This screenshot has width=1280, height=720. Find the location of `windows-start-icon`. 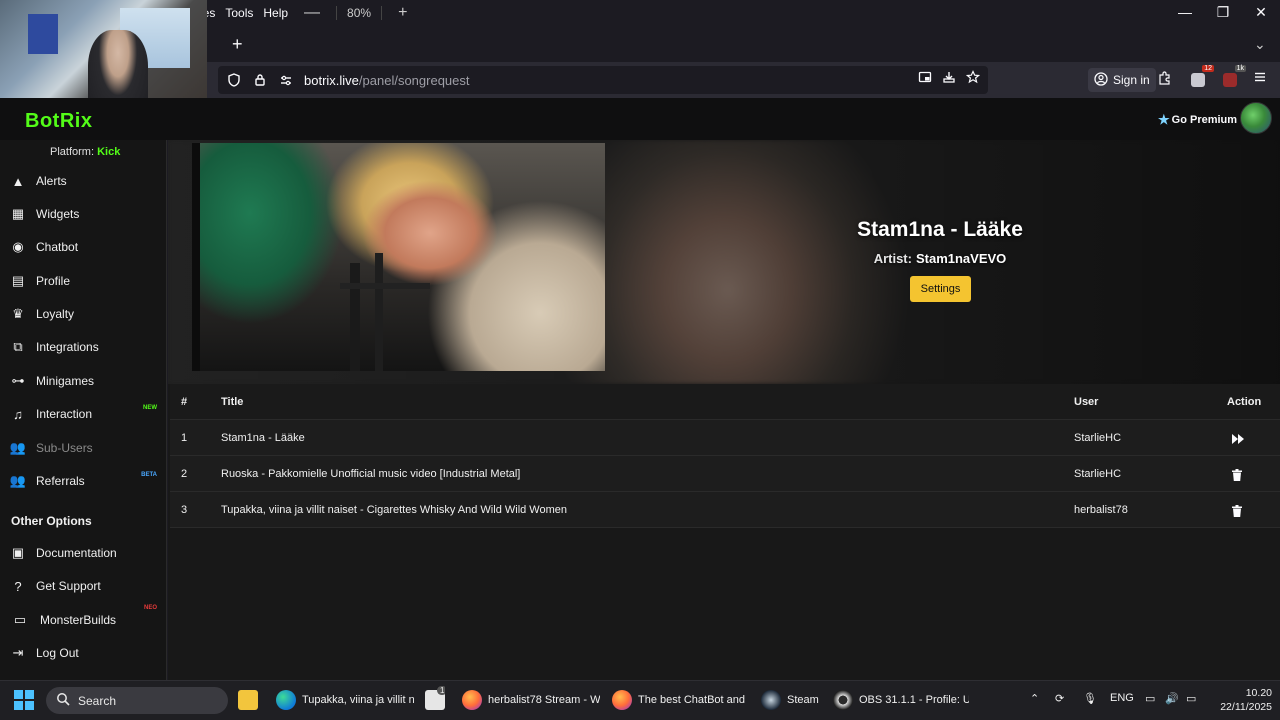

windows-start-icon is located at coordinates (24, 700).